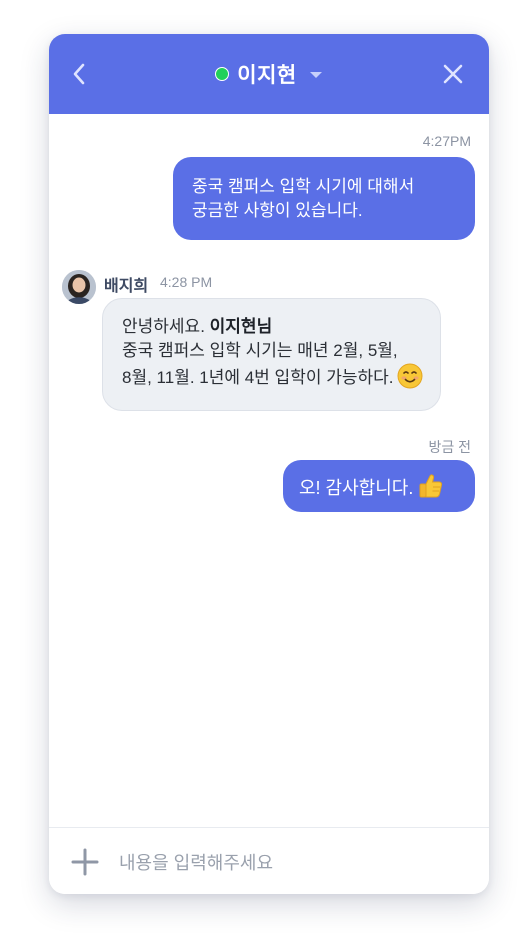 The height and width of the screenshot is (940, 532). I want to click on close-button, so click(453, 74).